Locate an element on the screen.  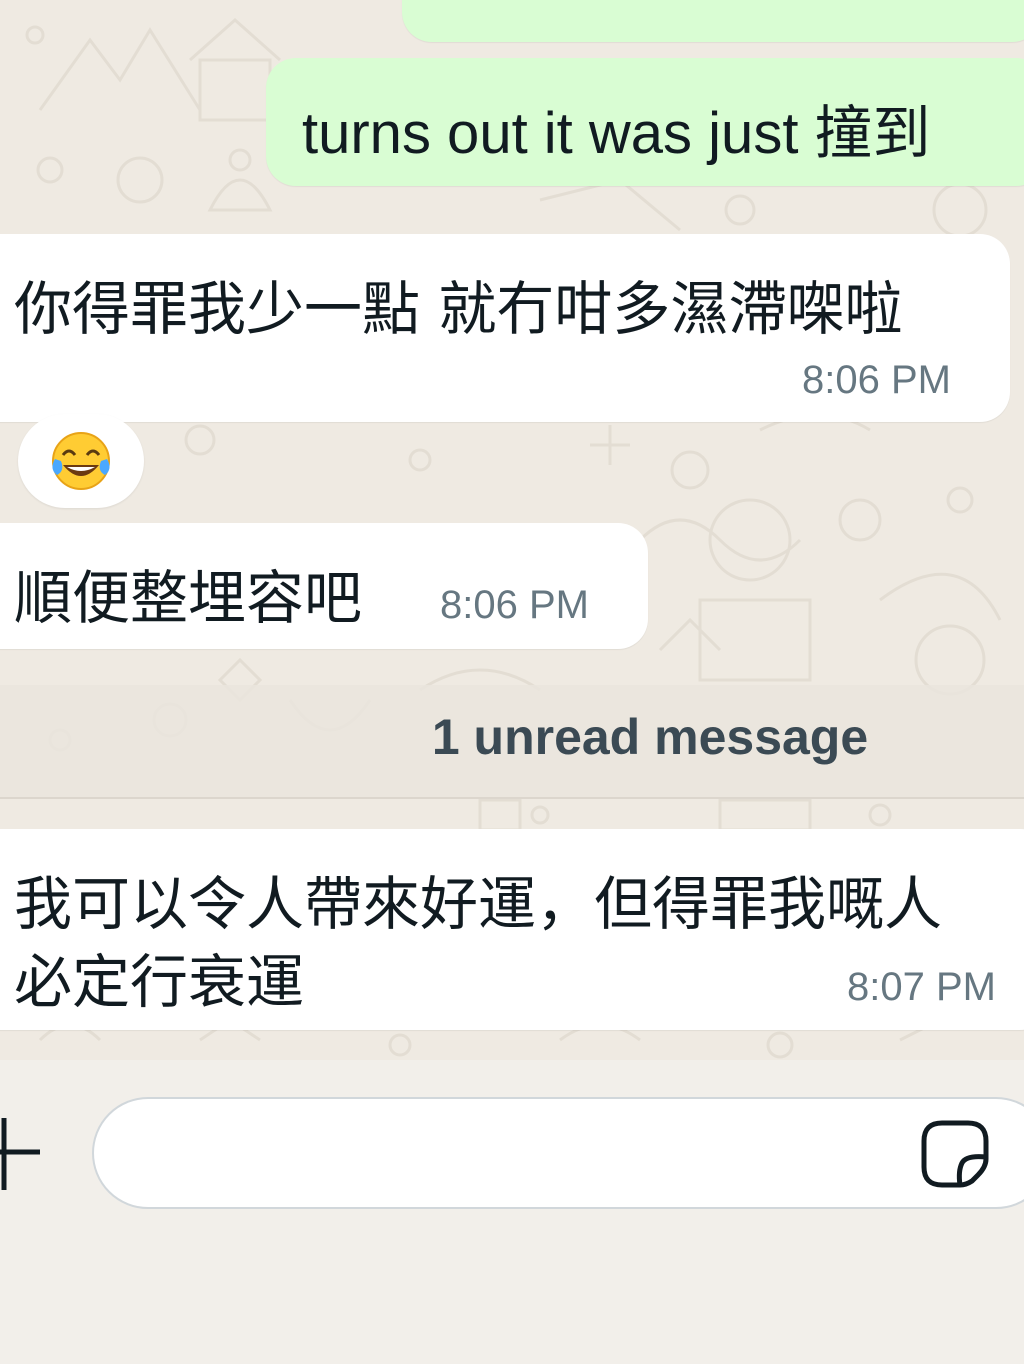
message-text: 你得罪我少一點 就冇咁多濕滯㗎啦 is located at coordinates (458, 309).